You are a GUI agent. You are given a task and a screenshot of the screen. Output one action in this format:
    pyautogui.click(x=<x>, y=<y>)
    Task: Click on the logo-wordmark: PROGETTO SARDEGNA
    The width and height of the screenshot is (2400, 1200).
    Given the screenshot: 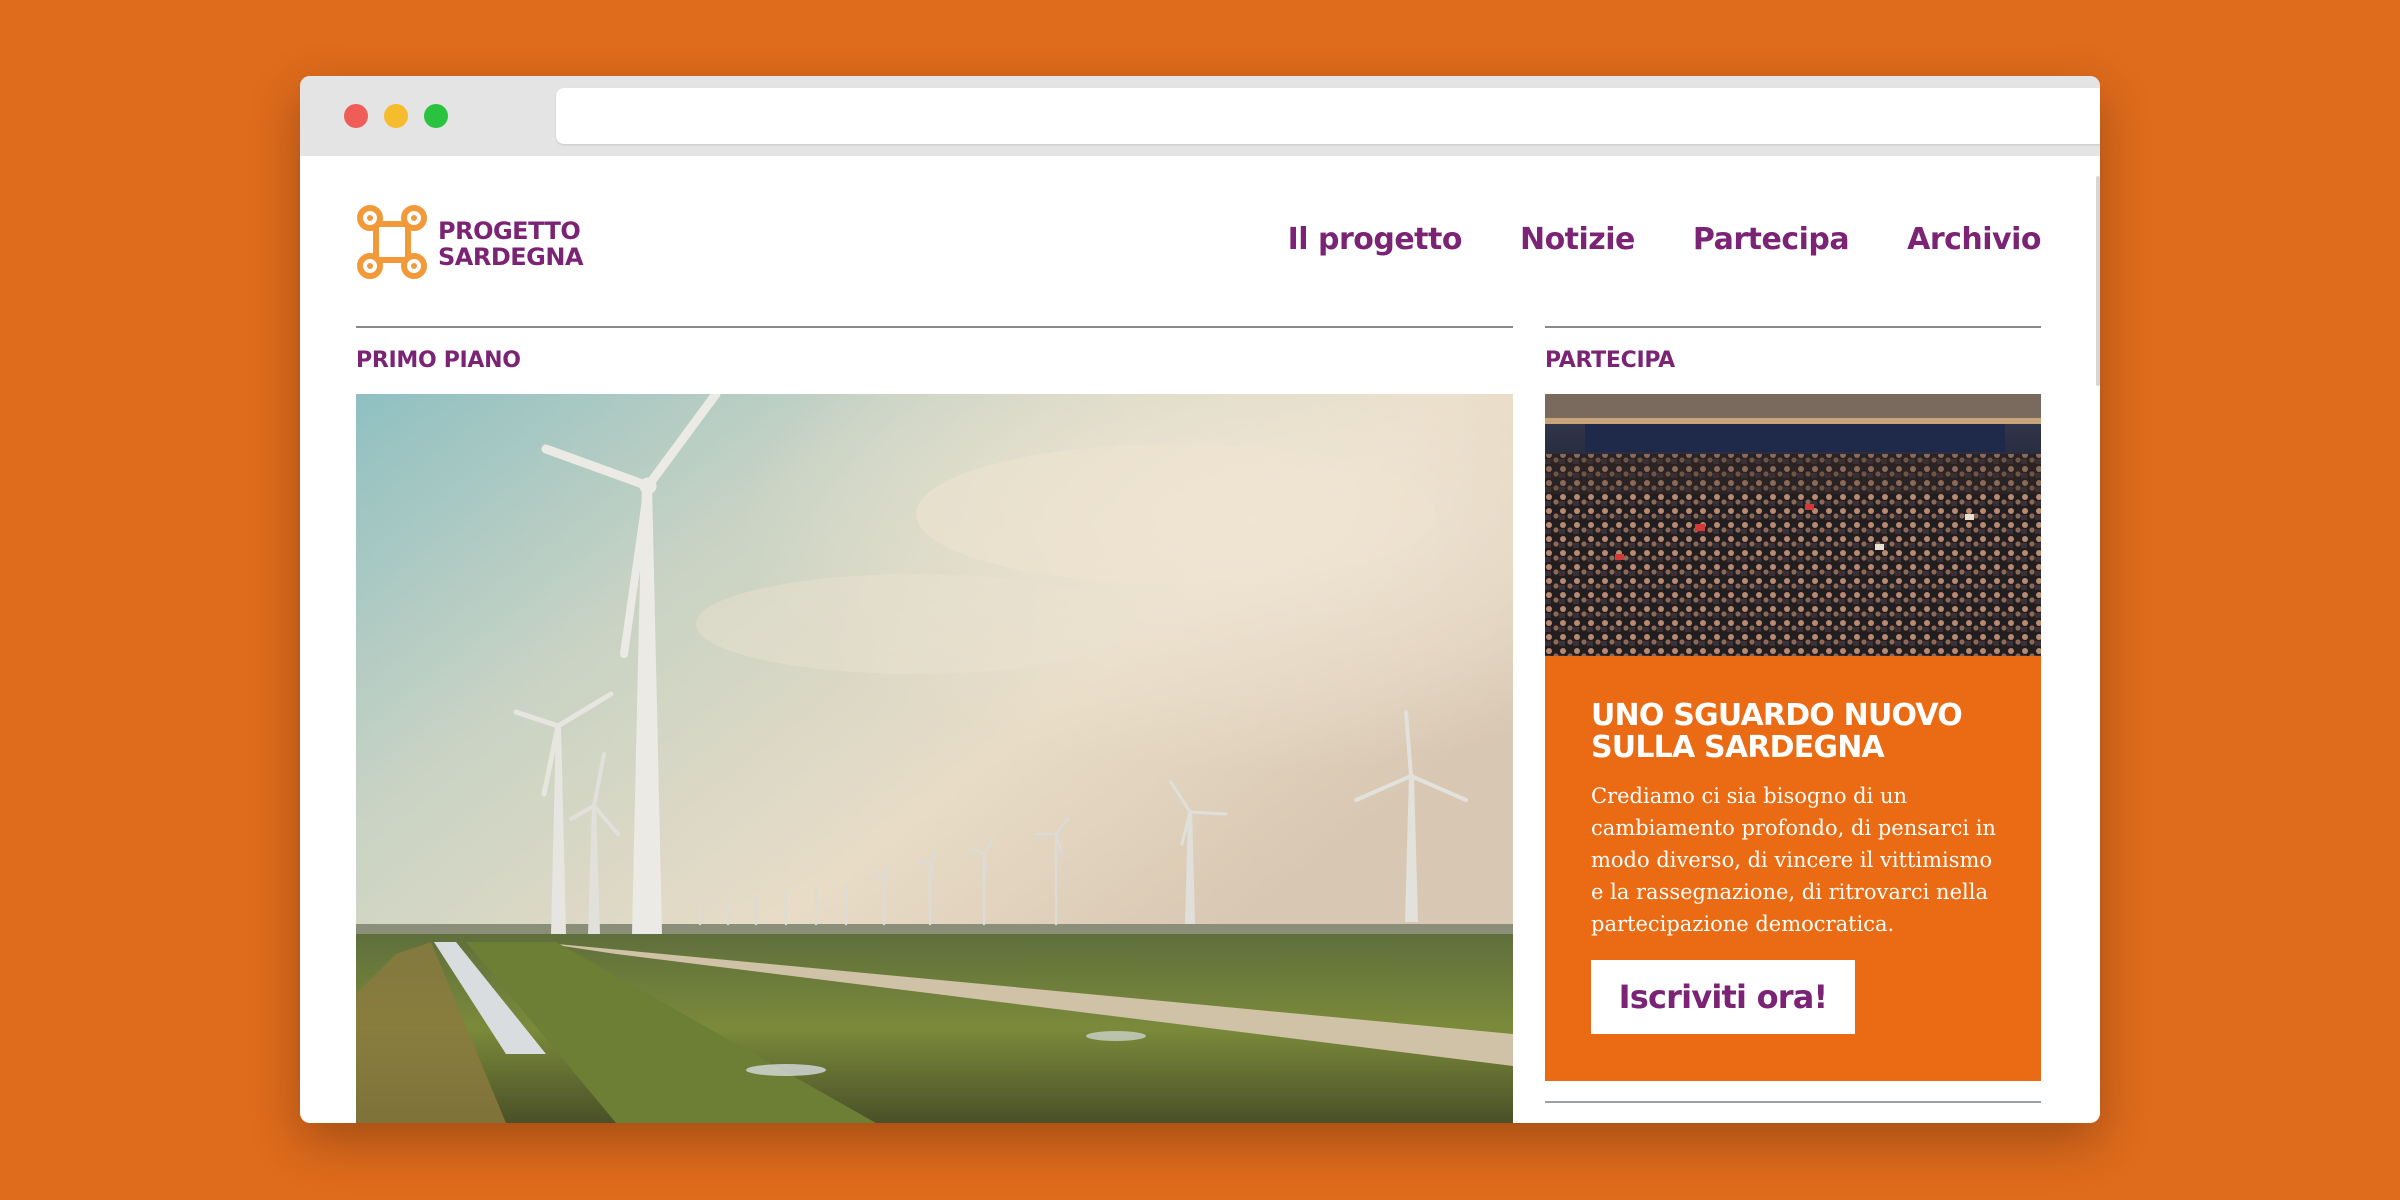 What is the action you would take?
    pyautogui.click(x=511, y=244)
    